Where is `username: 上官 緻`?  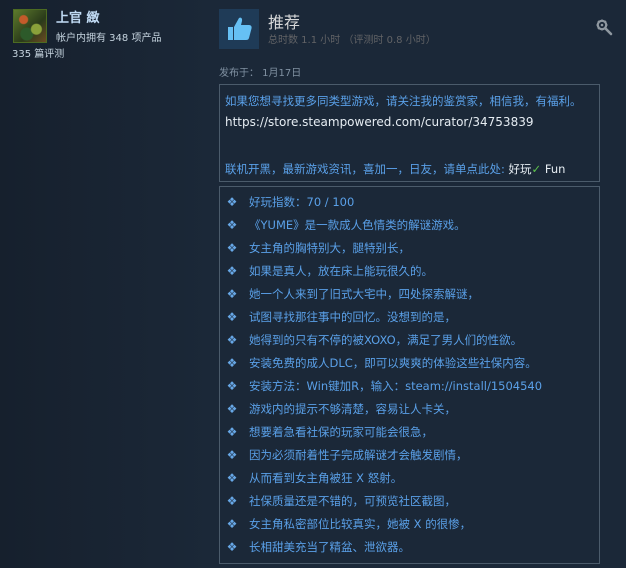
username: 上官 緻 is located at coordinates (78, 16).